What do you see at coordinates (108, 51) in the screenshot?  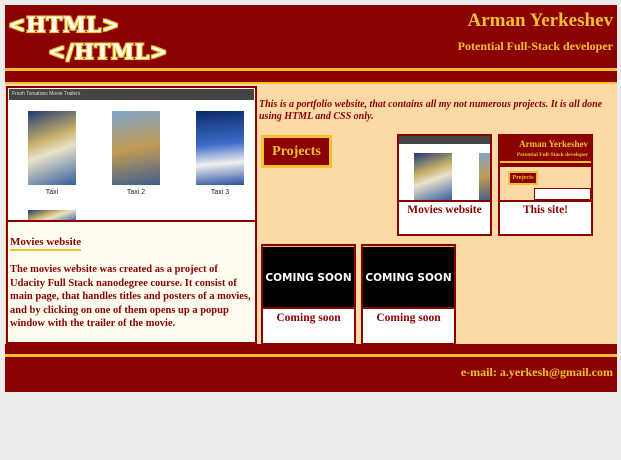 I see `logo-html-close: </HTML>` at bounding box center [108, 51].